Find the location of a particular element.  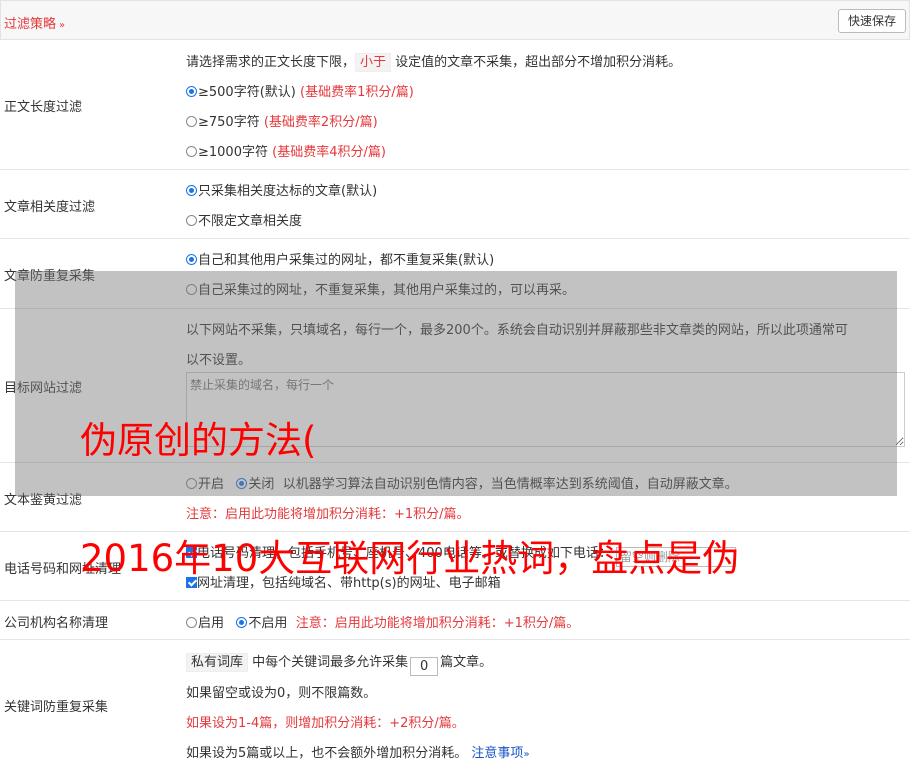

desc-text: 篇文章。 is located at coordinates (466, 662).